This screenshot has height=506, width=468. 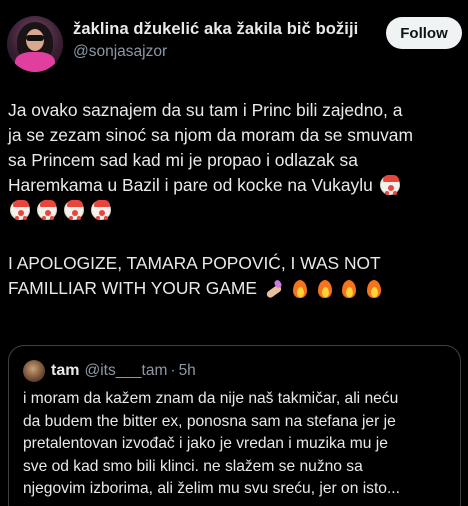 I want to click on author-handle: @sonjasajzor, so click(x=223, y=52).